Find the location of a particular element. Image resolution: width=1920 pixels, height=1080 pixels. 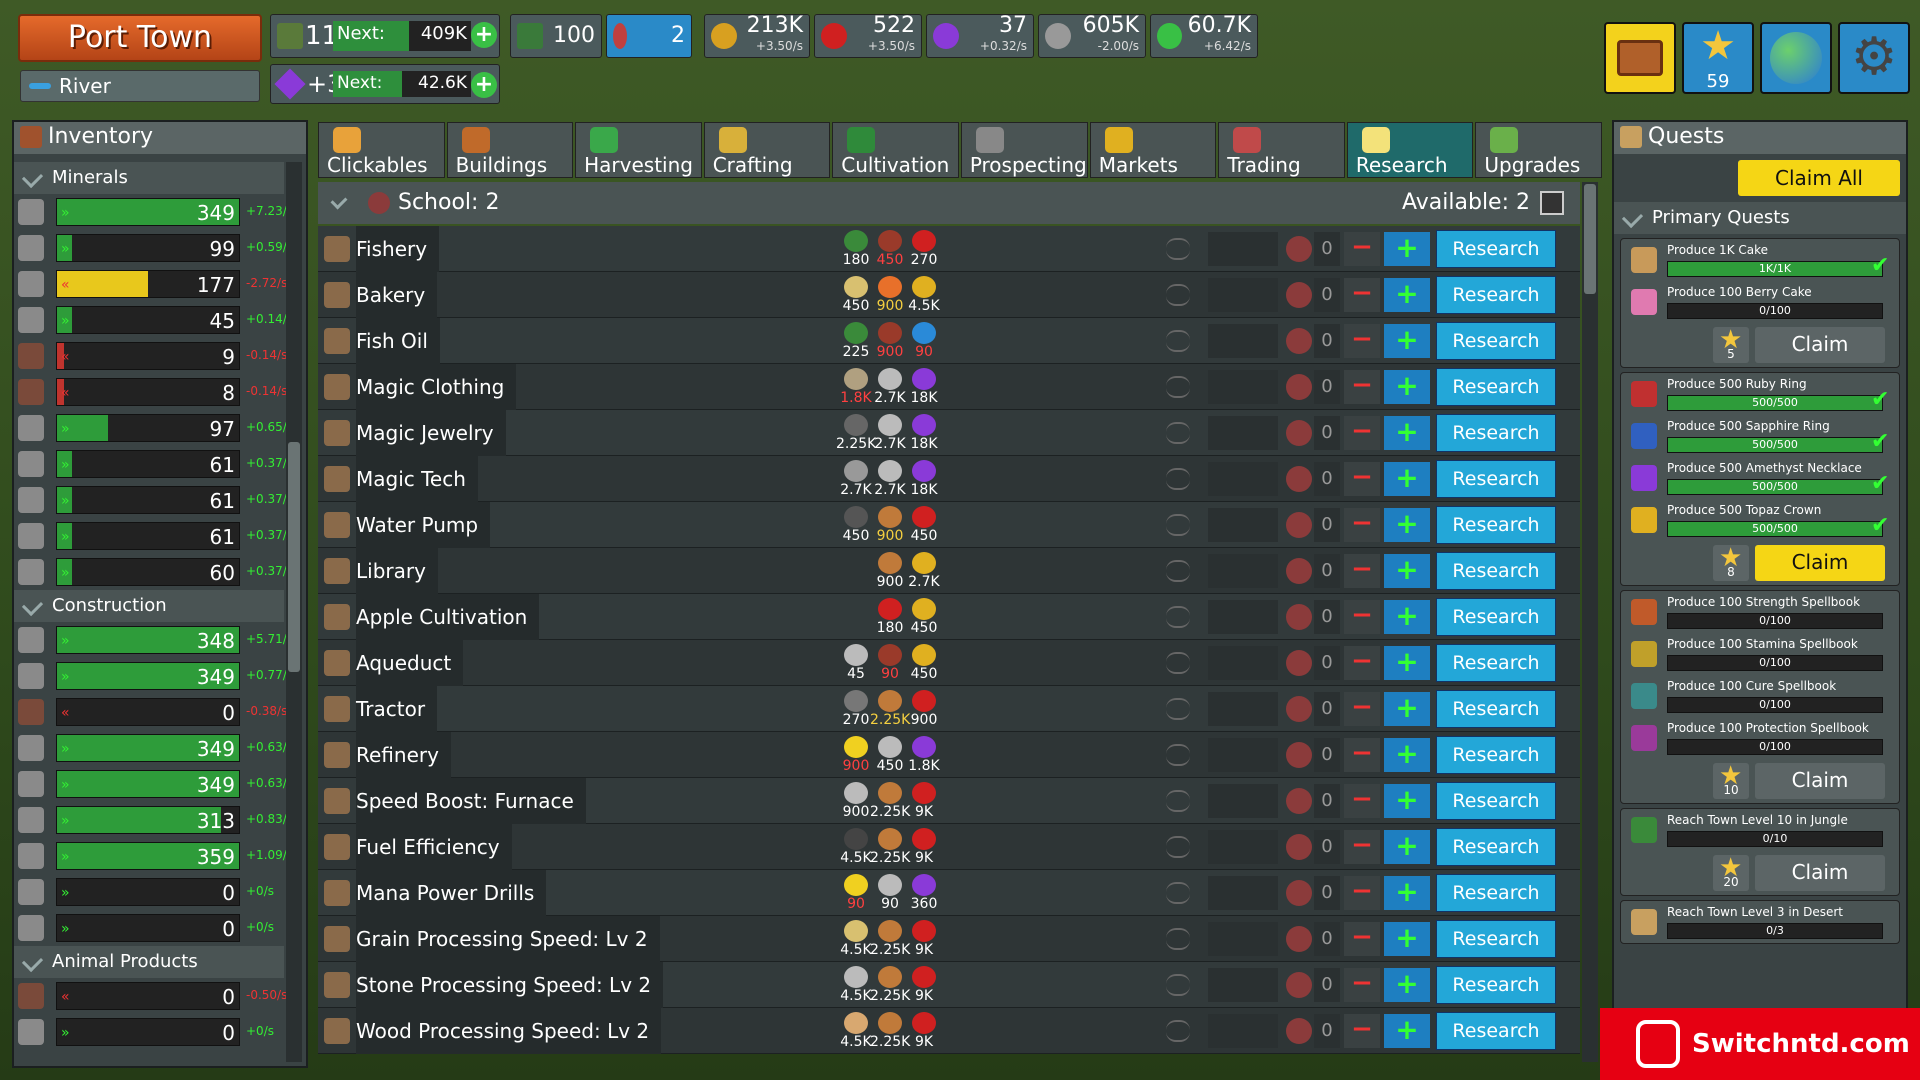

settings-button: ⚙ is located at coordinates (1874, 58).